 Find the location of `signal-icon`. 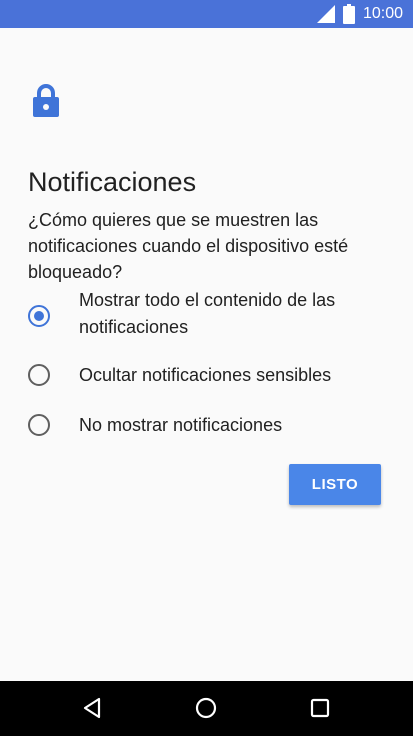

signal-icon is located at coordinates (325, 14).